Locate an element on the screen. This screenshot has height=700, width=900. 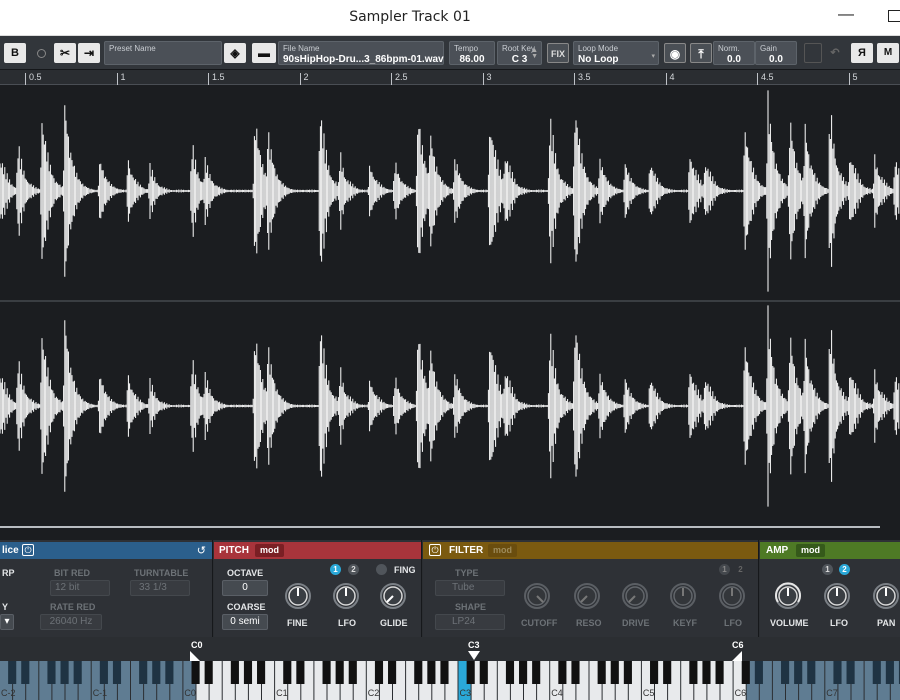
loop-mode-dropdown-icon: ▾ is located at coordinates (653, 56).